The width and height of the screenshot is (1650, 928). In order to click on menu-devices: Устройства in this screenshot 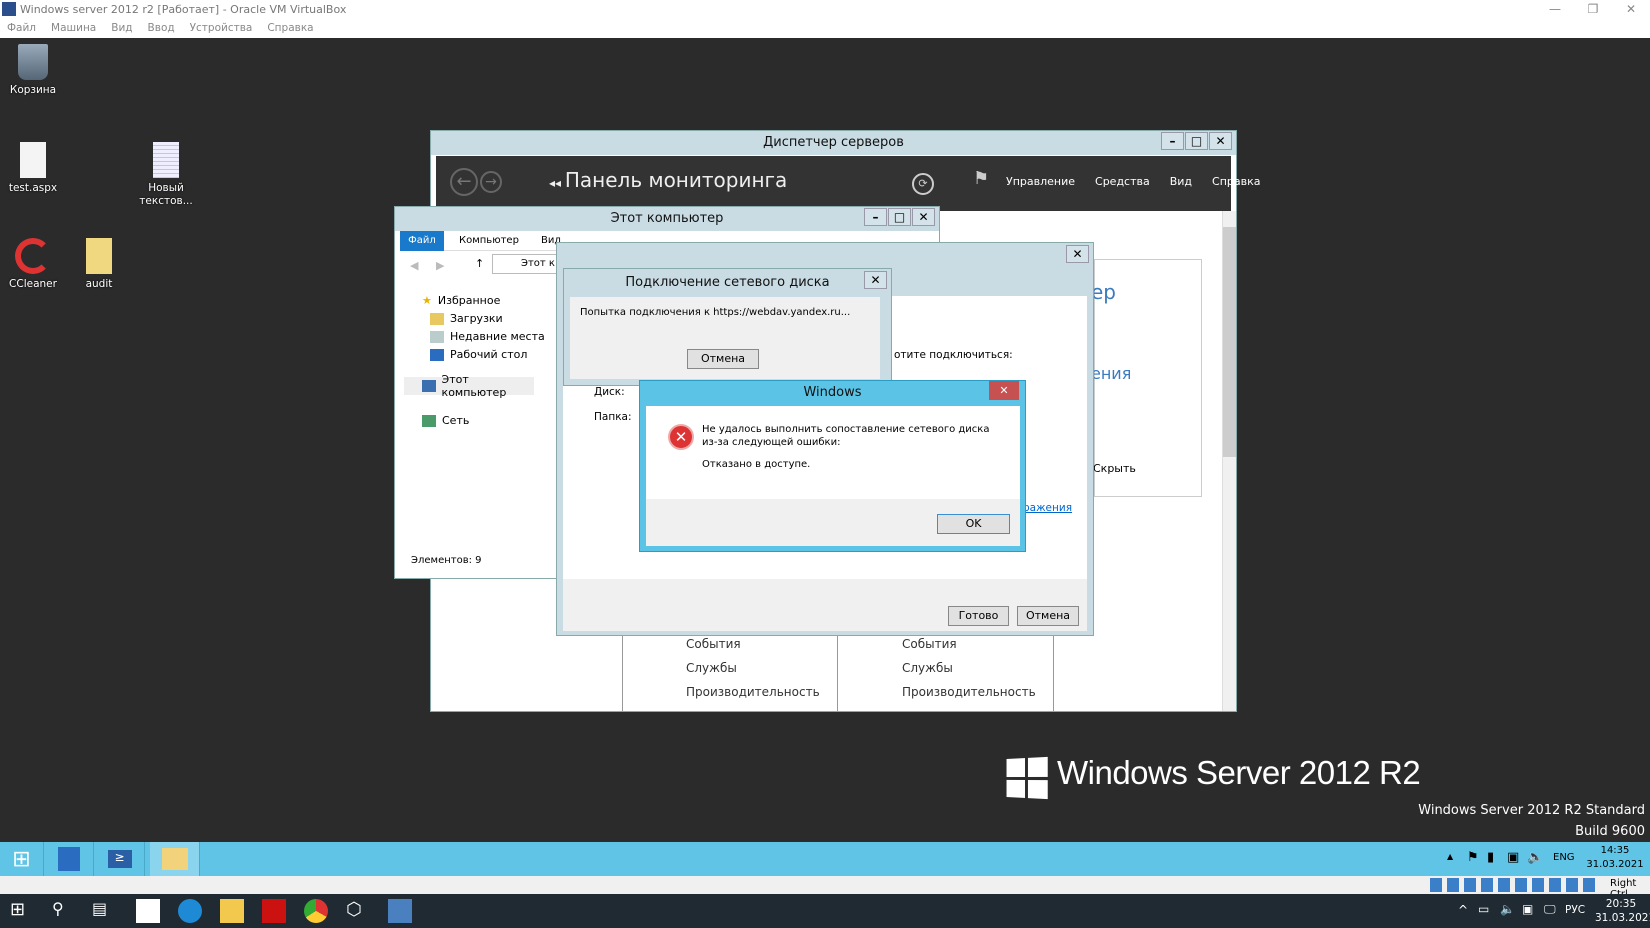, I will do `click(221, 28)`.